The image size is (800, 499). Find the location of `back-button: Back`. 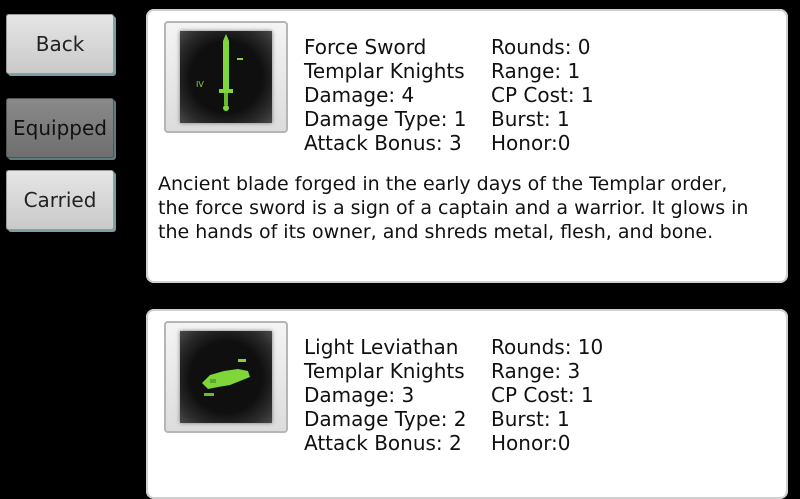

back-button: Back is located at coordinates (60, 44).